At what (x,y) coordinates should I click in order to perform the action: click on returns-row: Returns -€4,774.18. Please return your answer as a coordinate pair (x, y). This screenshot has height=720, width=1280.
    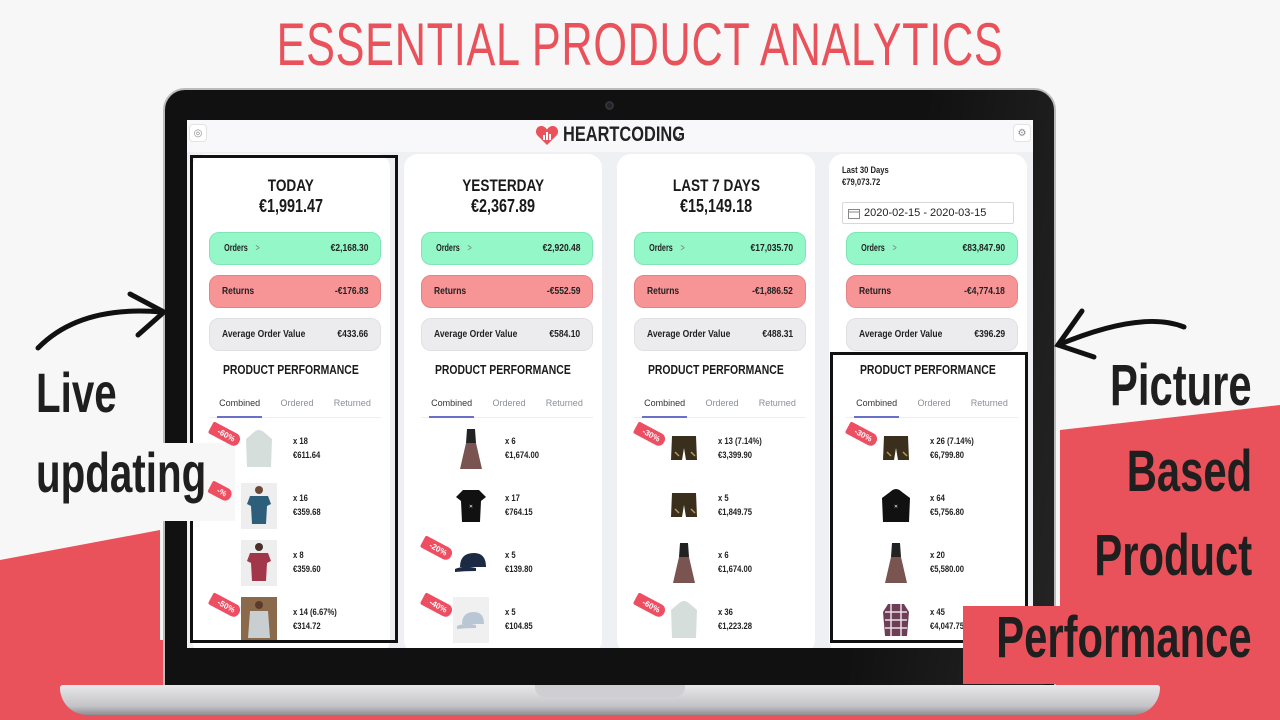
    Looking at the image, I should click on (932, 291).